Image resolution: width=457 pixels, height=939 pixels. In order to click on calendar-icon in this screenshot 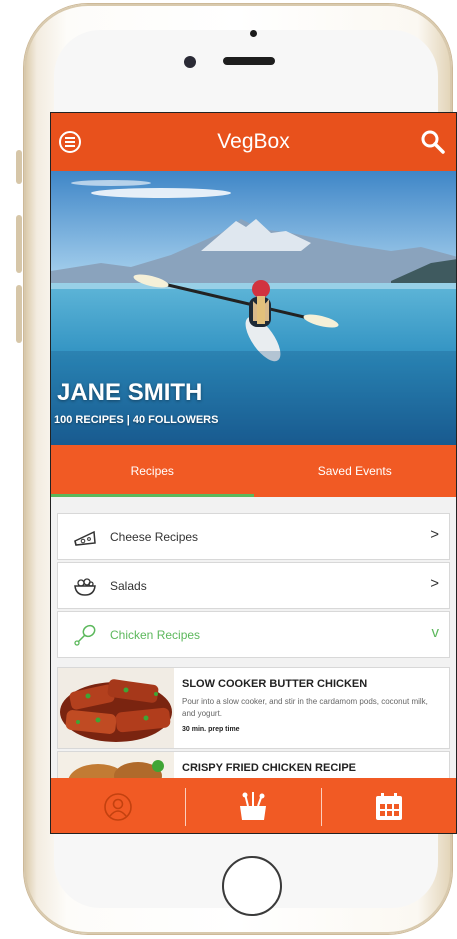, I will do `click(388, 806)`.